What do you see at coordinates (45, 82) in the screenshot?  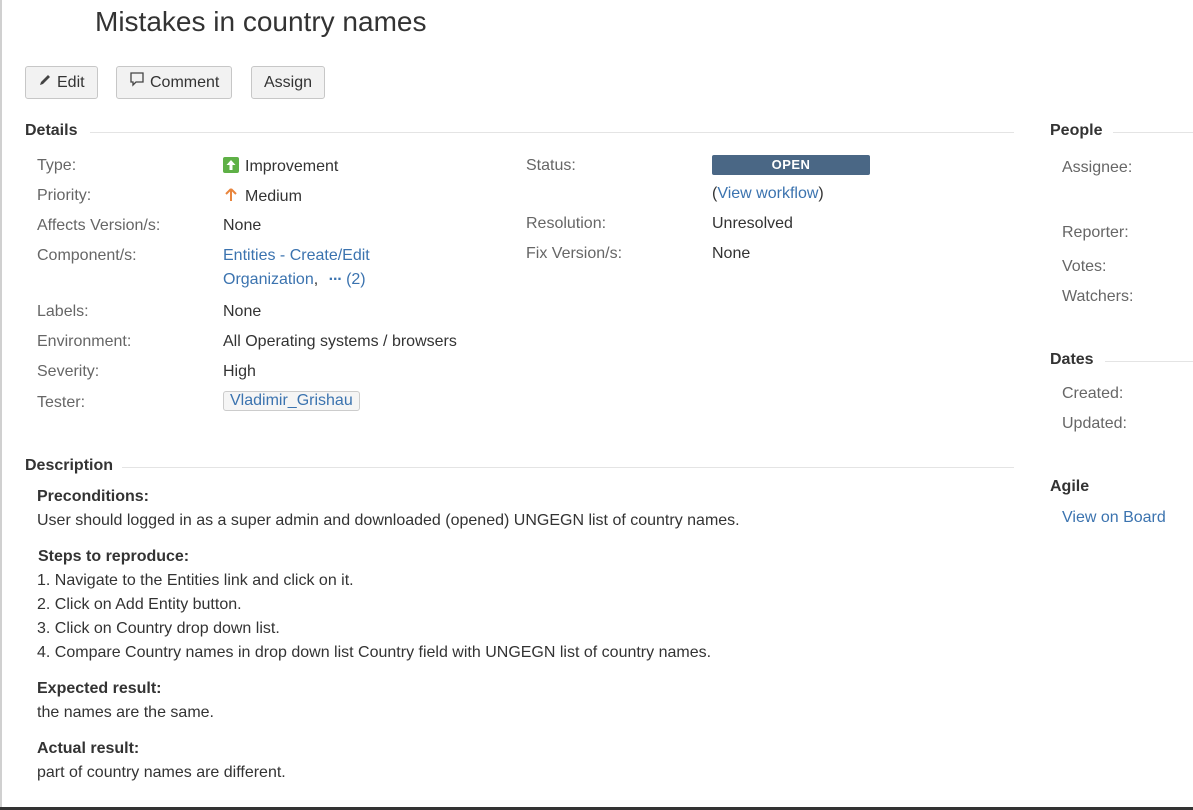 I see `pencil-icon` at bounding box center [45, 82].